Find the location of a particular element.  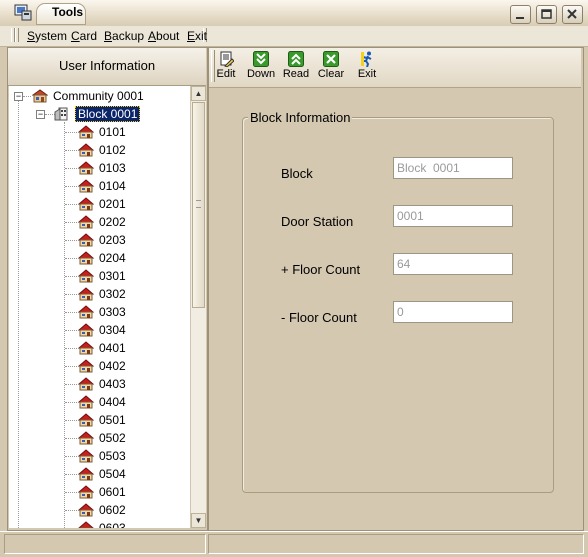

menu-card: Card is located at coordinates (84, 36).